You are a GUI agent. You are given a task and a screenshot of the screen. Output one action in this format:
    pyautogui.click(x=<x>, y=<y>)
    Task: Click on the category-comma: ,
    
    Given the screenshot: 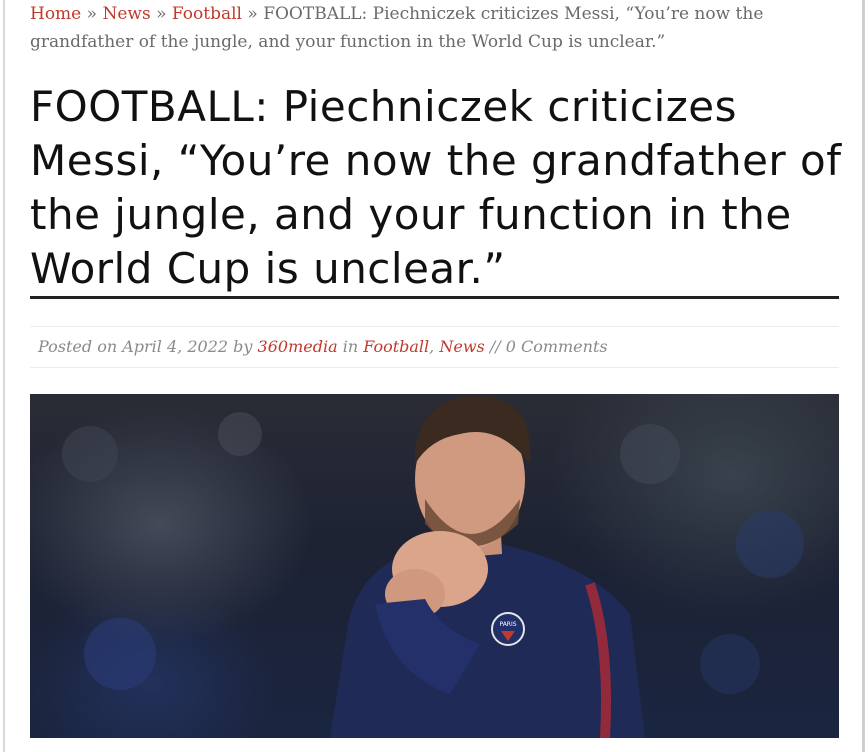 What is the action you would take?
    pyautogui.click(x=432, y=346)
    